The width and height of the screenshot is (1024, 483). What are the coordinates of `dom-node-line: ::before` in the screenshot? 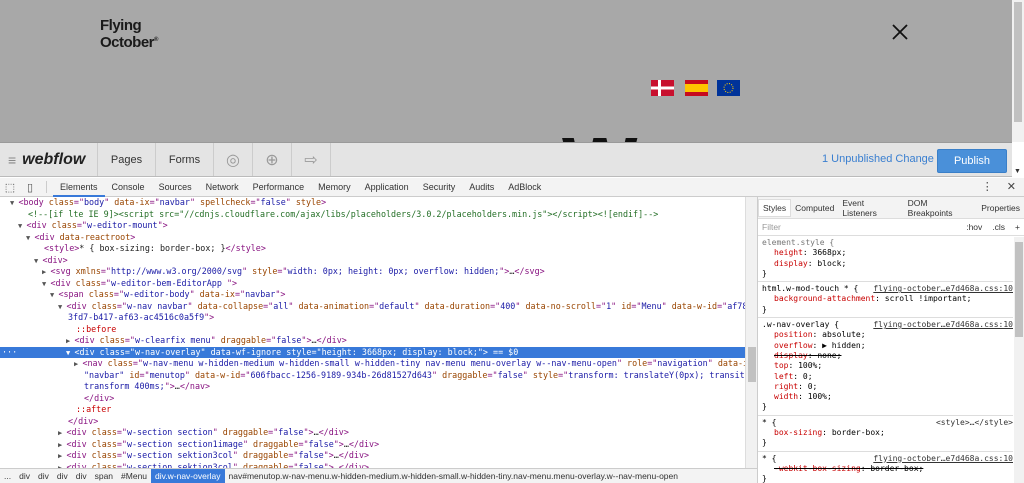 It's located at (372, 330).